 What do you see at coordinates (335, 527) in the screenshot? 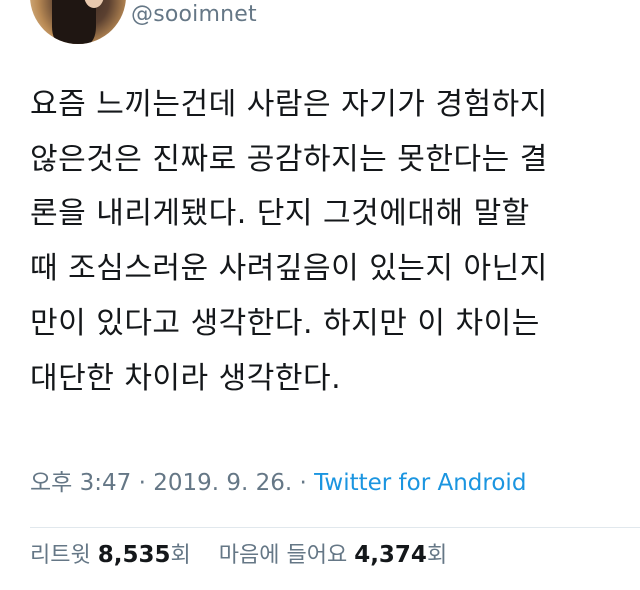
I see `divider` at bounding box center [335, 527].